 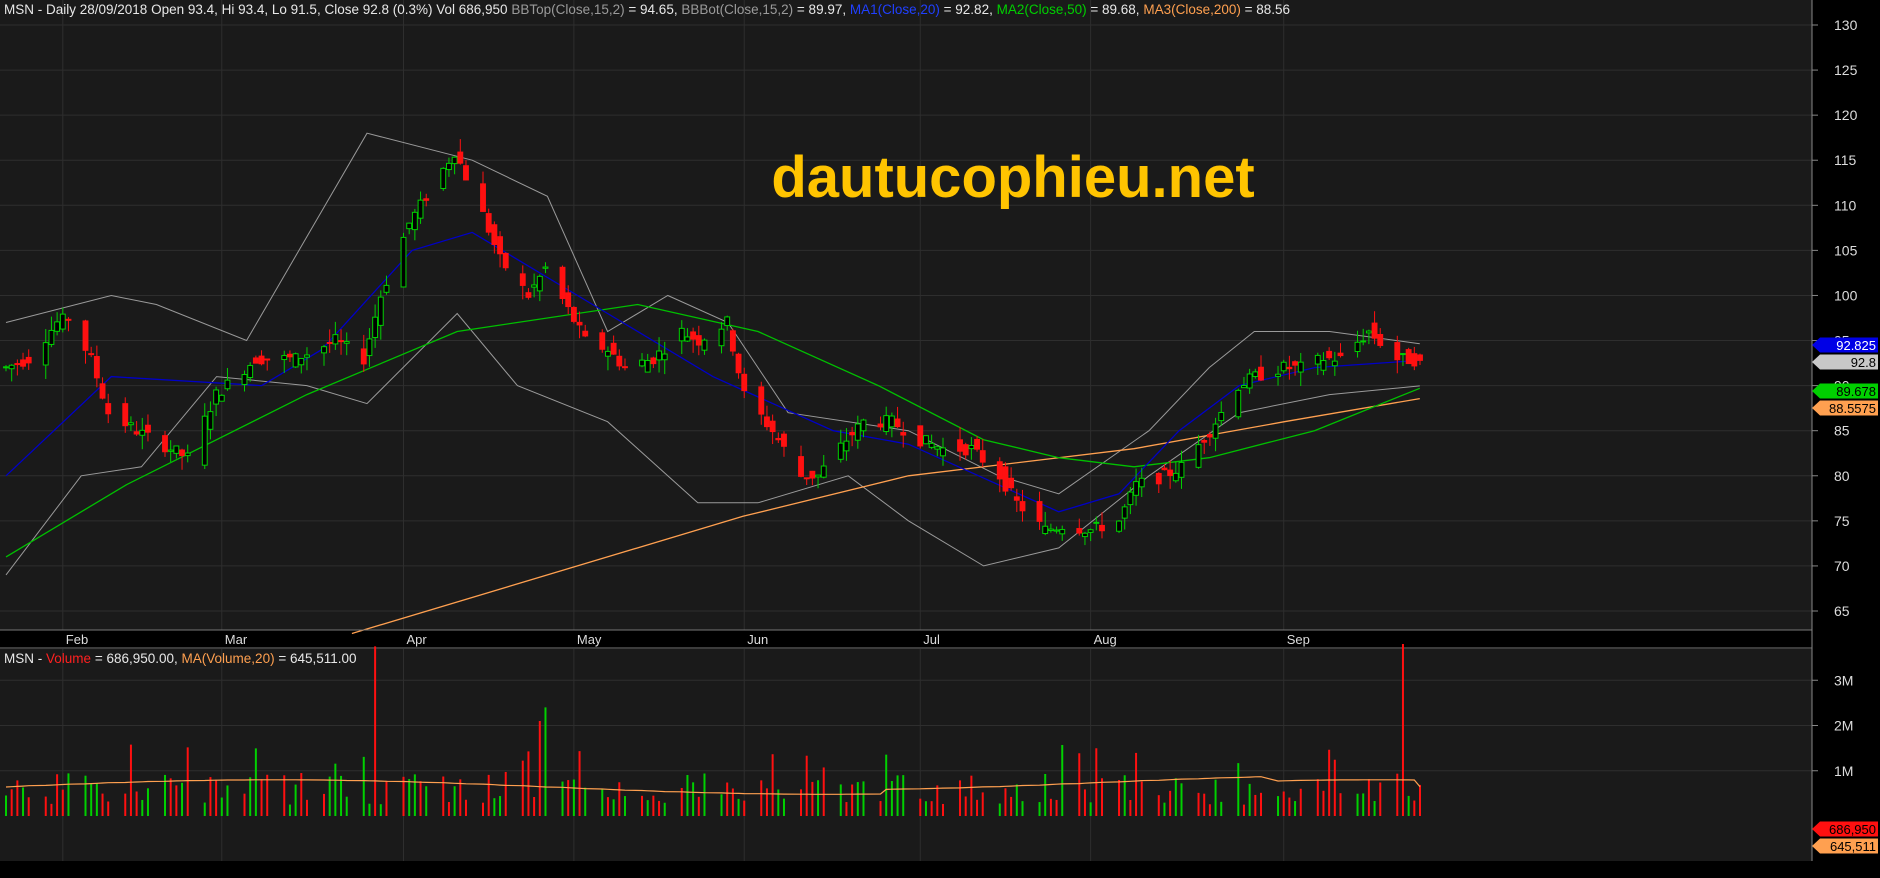 What do you see at coordinates (1842, 521) in the screenshot?
I see `price-axis-label: 75` at bounding box center [1842, 521].